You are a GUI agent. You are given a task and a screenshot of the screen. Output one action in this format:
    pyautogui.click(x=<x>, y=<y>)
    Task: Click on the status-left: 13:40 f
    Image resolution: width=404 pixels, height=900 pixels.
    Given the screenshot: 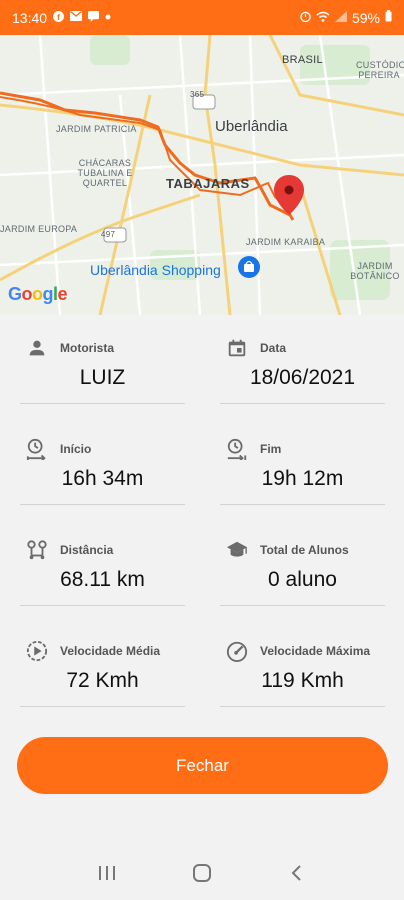 What is the action you would take?
    pyautogui.click(x=61, y=18)
    